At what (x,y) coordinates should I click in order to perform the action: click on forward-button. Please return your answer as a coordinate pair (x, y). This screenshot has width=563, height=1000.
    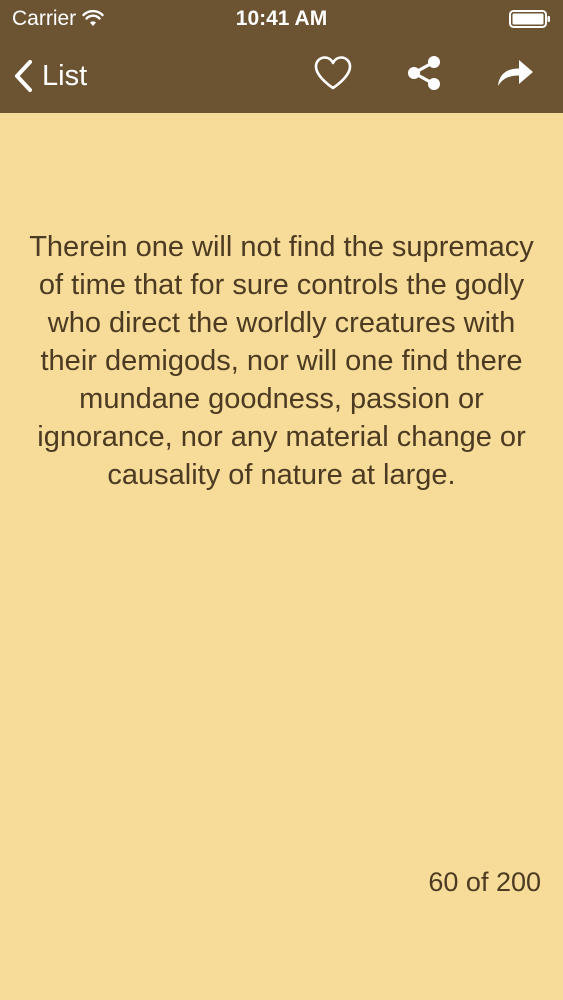
    Looking at the image, I should click on (515, 75).